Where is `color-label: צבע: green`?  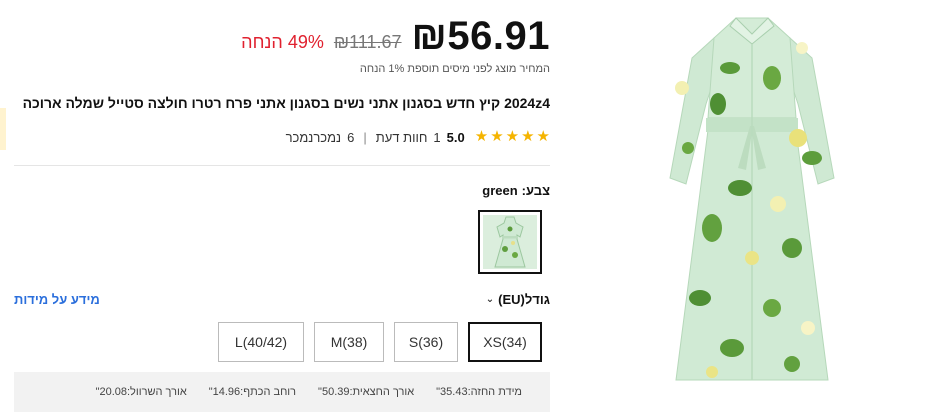
color-label: צבע: green is located at coordinates (516, 190).